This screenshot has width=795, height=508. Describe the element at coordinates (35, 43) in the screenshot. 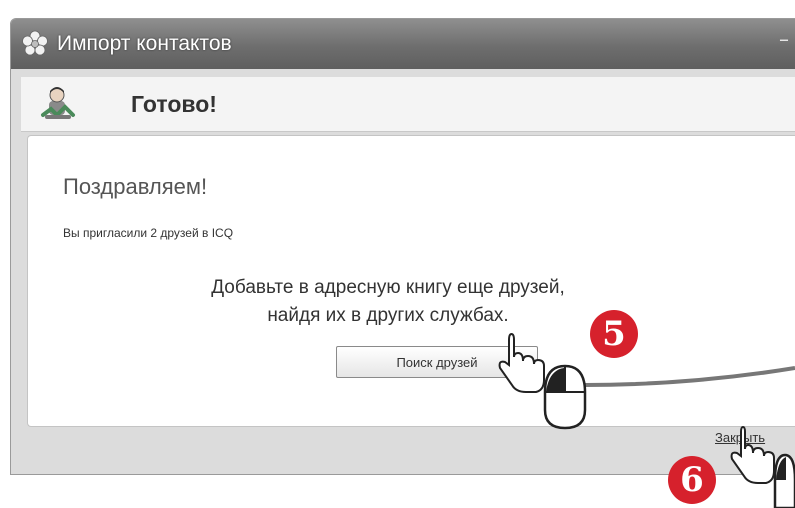

I see `flower-icon` at that location.